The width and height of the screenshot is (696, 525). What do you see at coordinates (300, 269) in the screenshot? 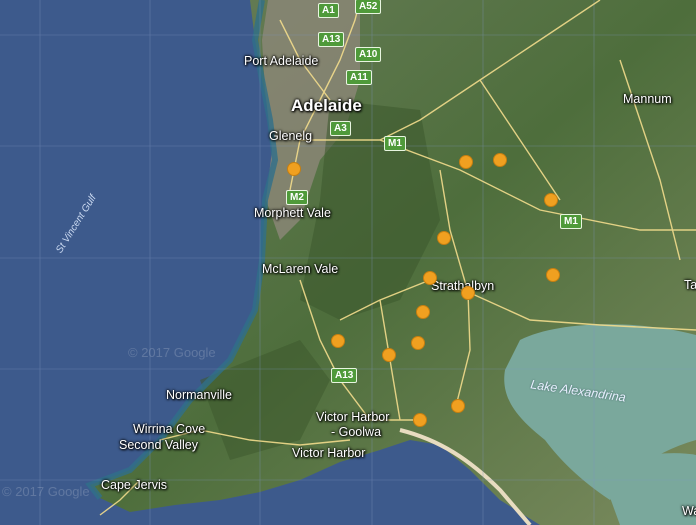
I see `place-label: McLaren Vale` at bounding box center [300, 269].